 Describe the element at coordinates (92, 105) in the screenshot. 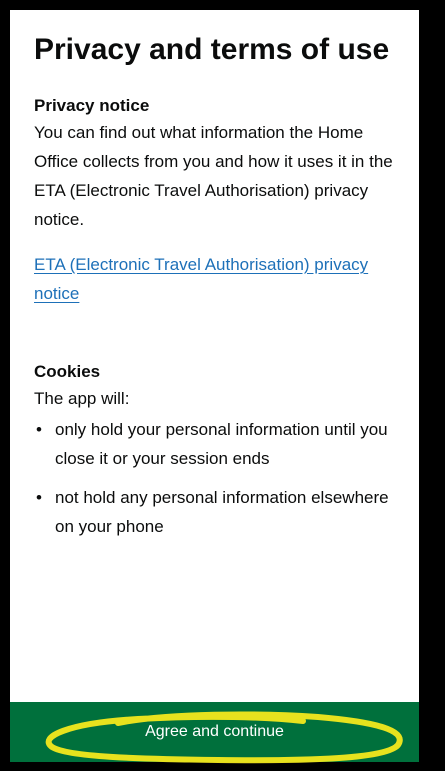

I see `privacy-notice-heading: Privacy notice` at that location.